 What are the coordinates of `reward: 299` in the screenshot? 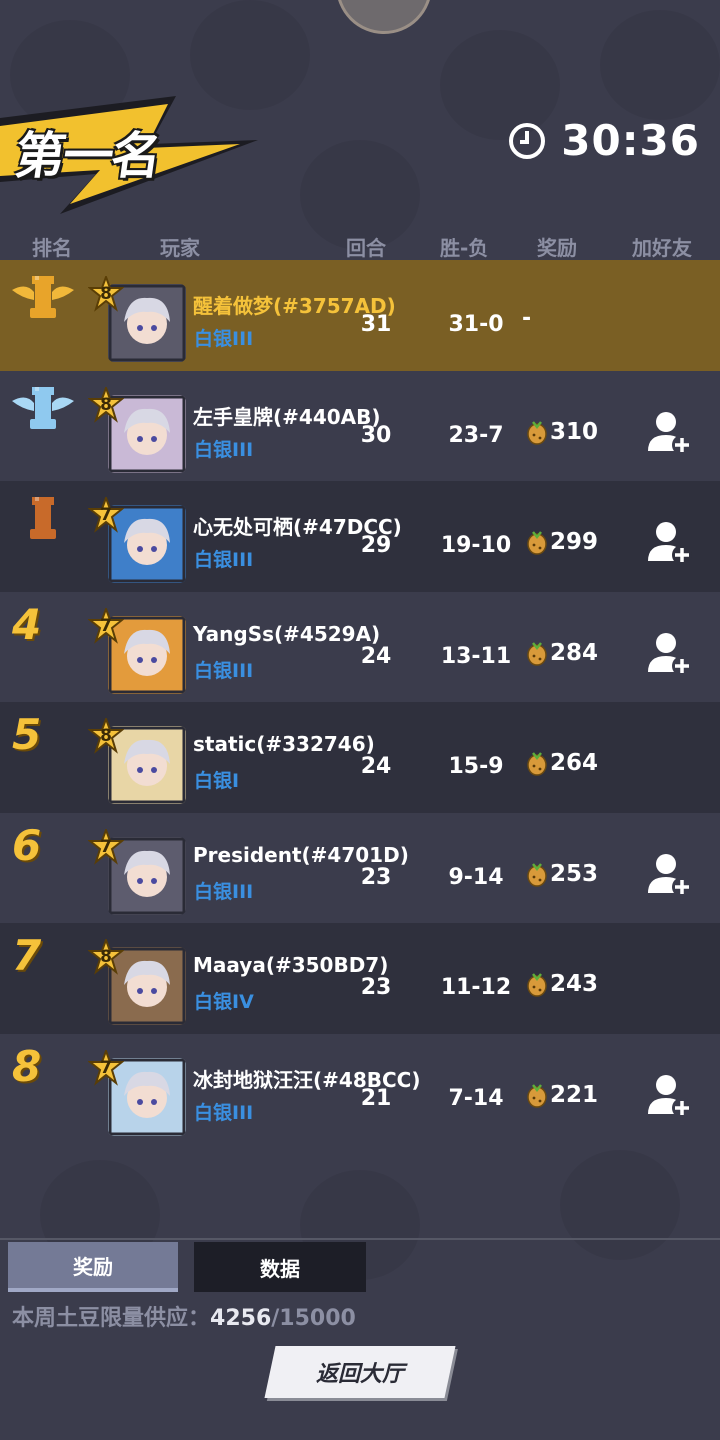 It's located at (562, 542).